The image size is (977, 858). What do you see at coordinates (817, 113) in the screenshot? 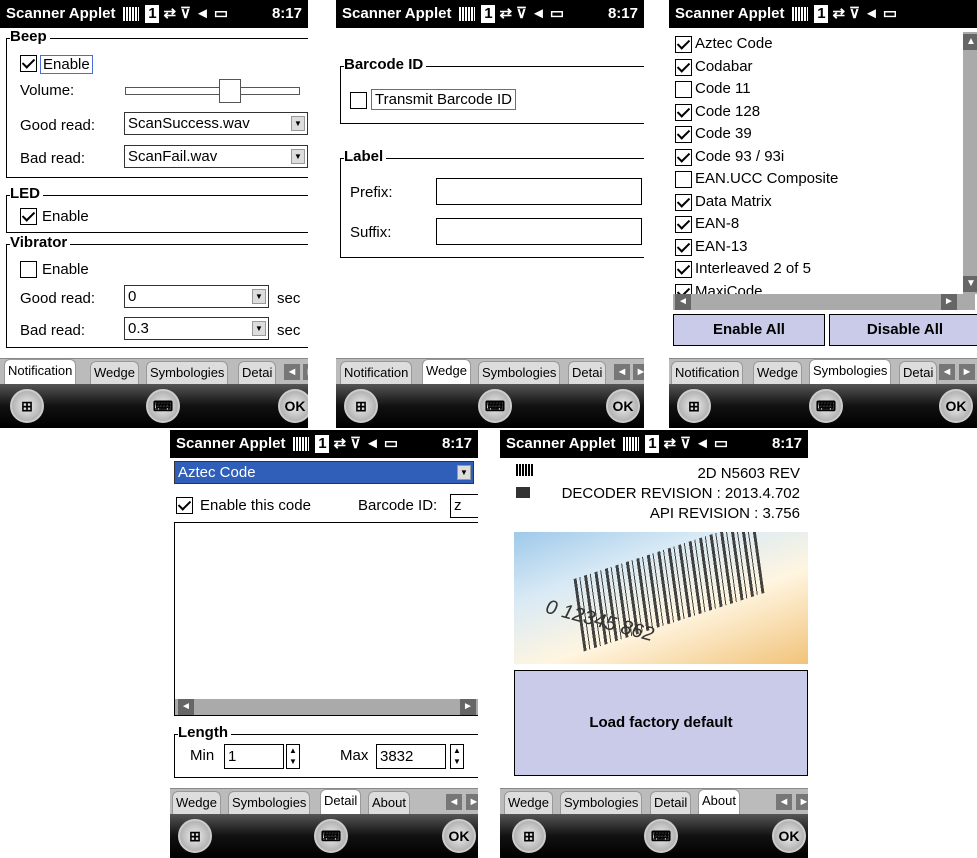
I see `symbology-row: Code 128` at bounding box center [817, 113].